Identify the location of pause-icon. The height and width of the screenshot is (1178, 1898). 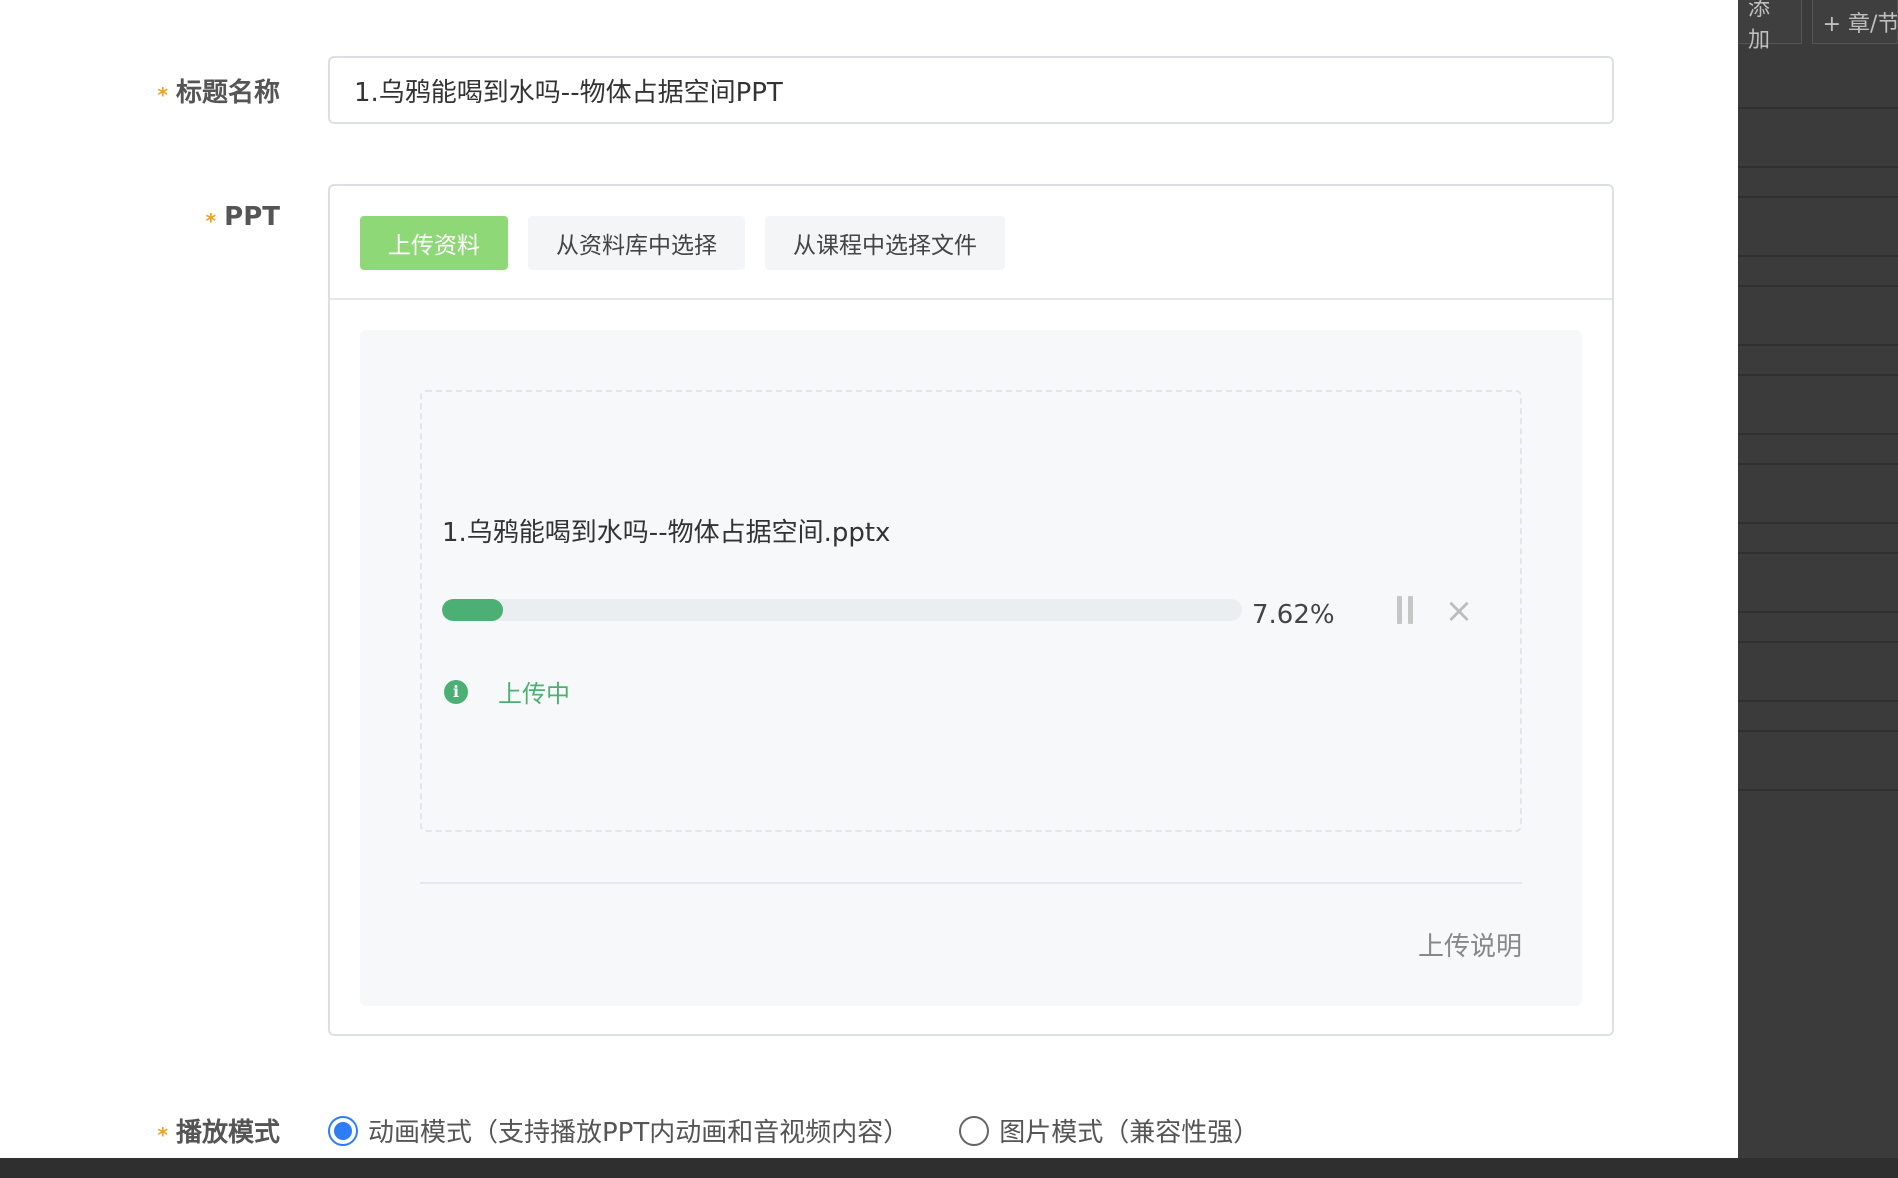
(1405, 611).